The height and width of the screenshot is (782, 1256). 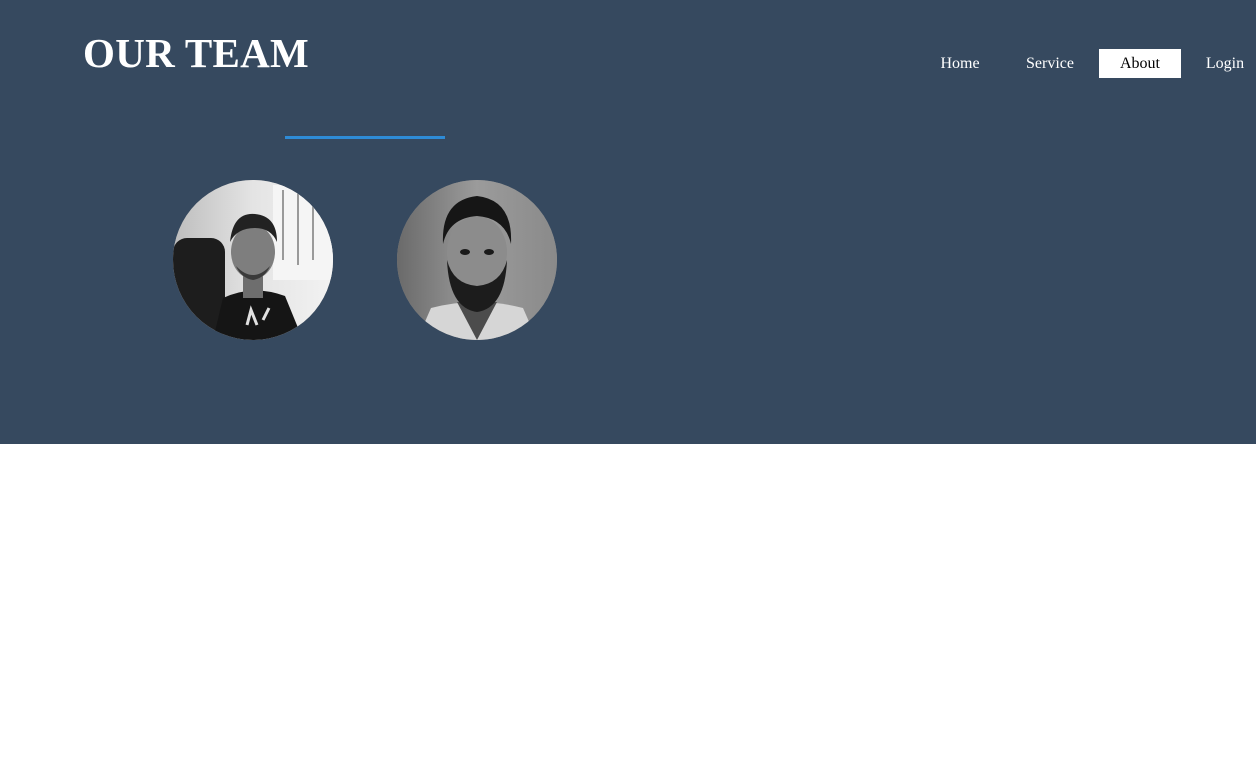 What do you see at coordinates (1225, 63) in the screenshot?
I see `nav-login-link: Login` at bounding box center [1225, 63].